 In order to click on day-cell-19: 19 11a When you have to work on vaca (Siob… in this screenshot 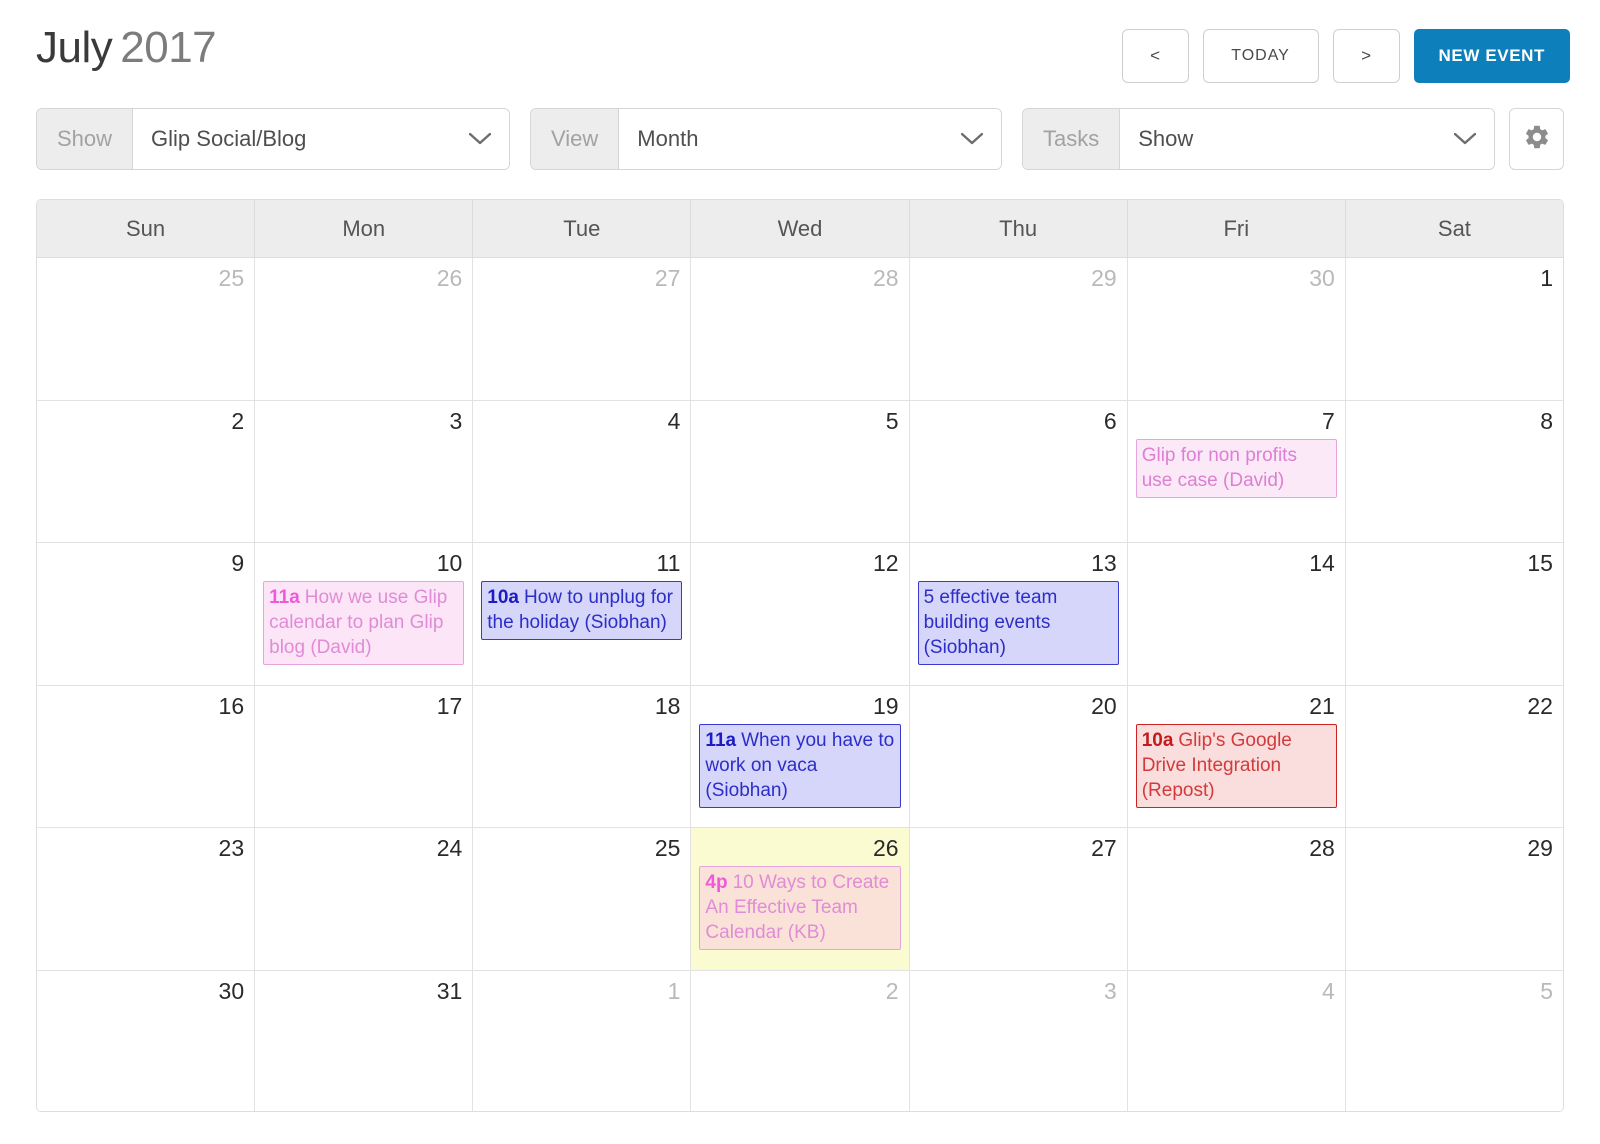, I will do `click(800, 756)`.